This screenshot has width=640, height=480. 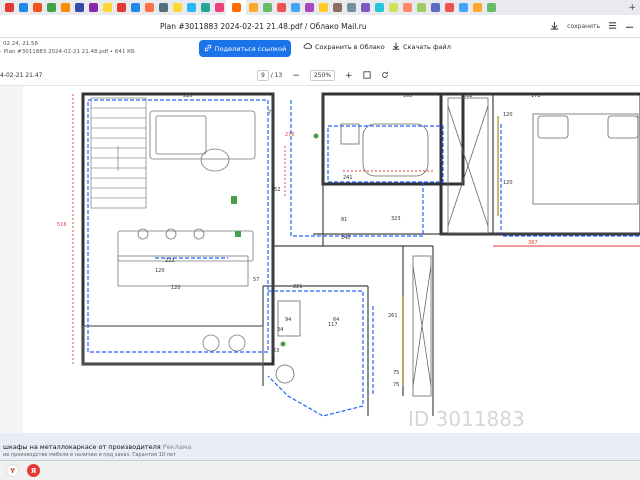 I want to click on browser-tab-strip: +, so click(x=320, y=7).